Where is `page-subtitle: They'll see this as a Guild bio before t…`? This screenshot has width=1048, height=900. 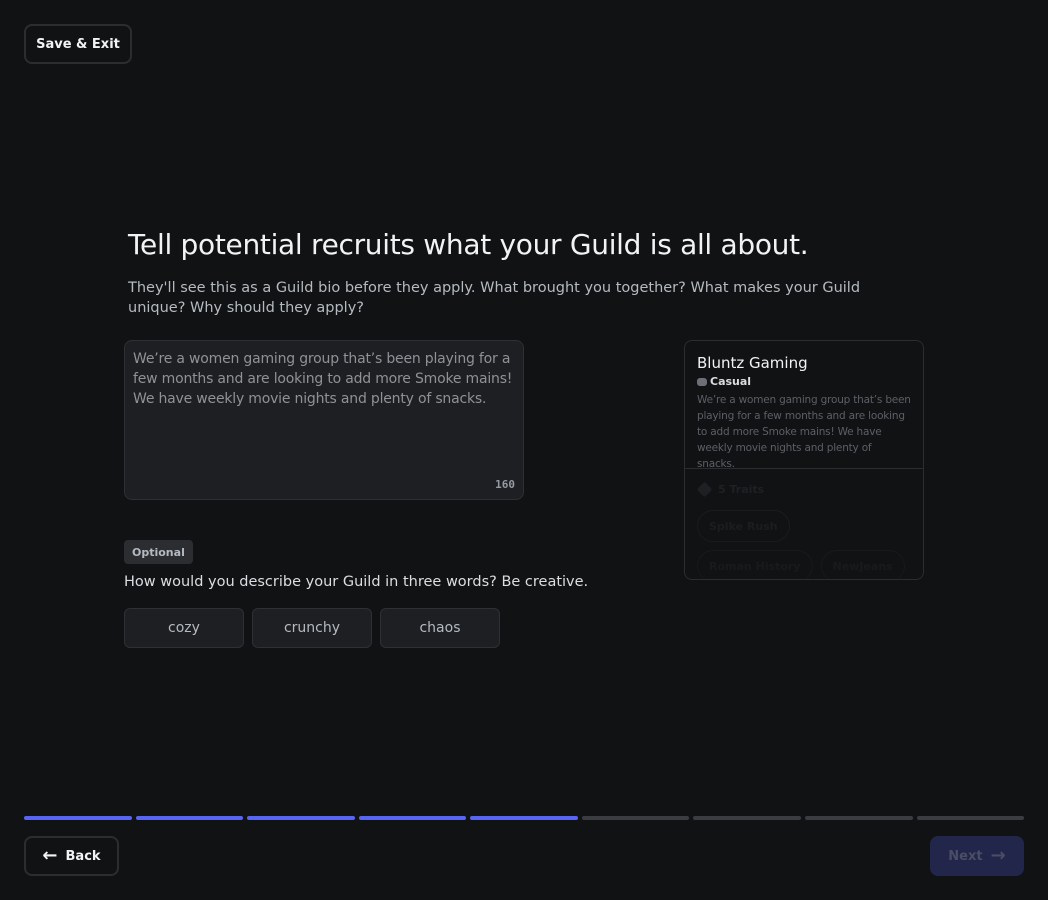
page-subtitle: They'll see this as a Guild bio before t… is located at coordinates (494, 298).